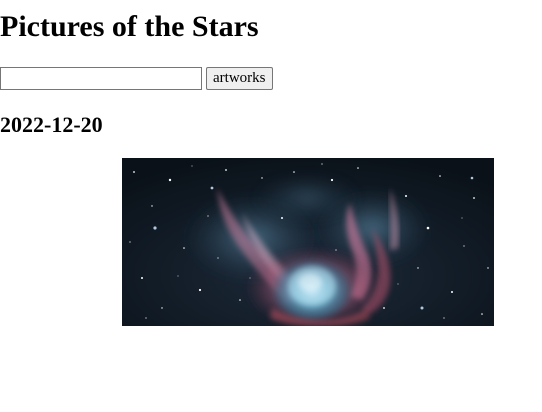  I want to click on search-bar: artworks, so click(136, 78).